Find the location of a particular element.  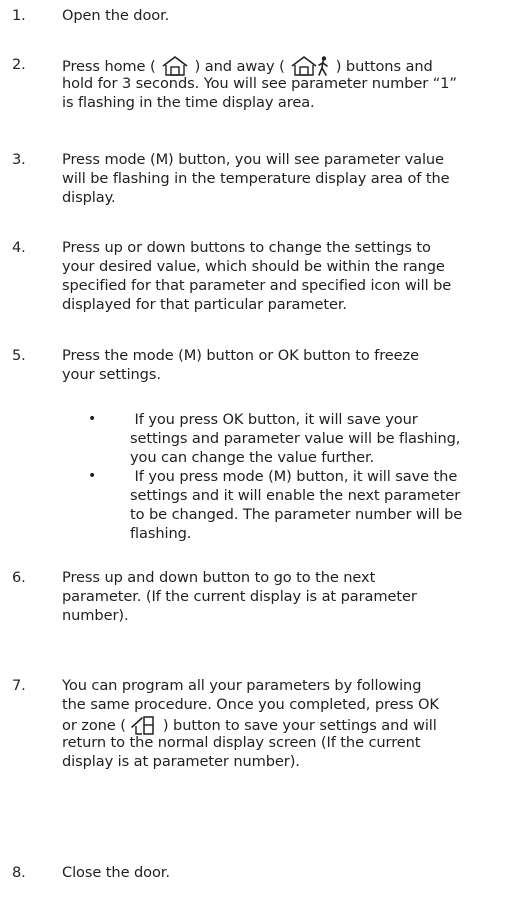

step-number: 6. is located at coordinates (19, 577).